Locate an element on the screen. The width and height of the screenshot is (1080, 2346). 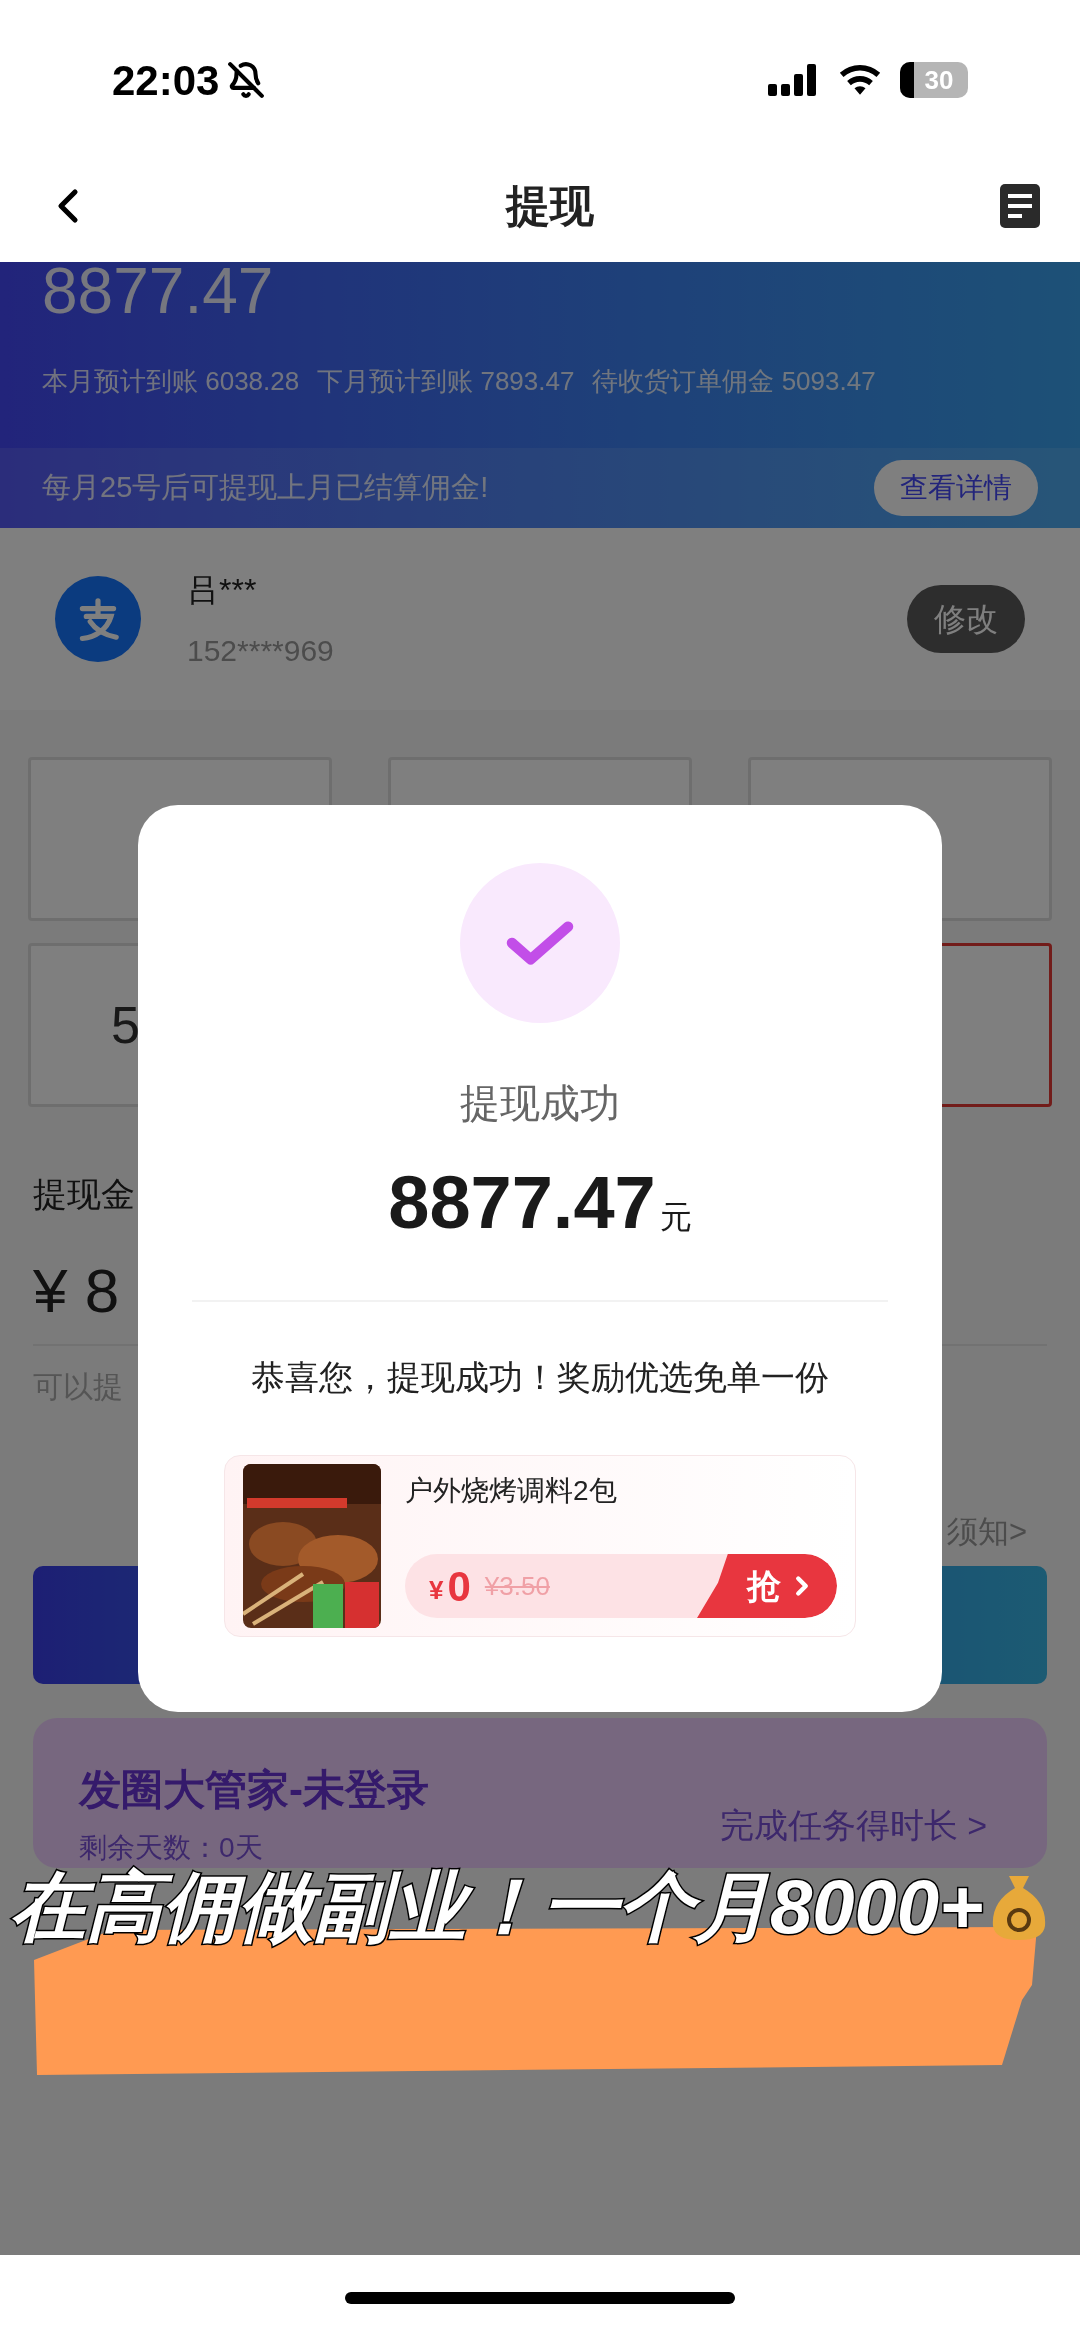
earn-time-link: 完成任务得时长 > is located at coordinates (853, 1825).